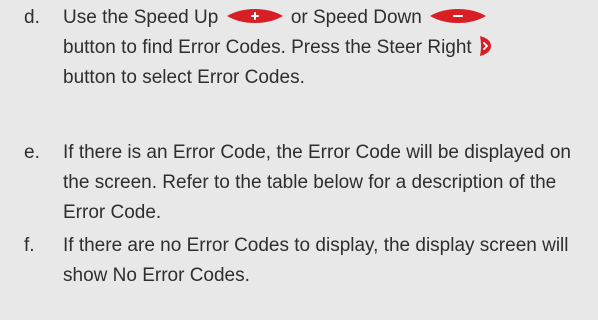 This screenshot has height=320, width=598. Describe the element at coordinates (356, 17) in the screenshot. I see `step-text-part: or Speed Down` at that location.